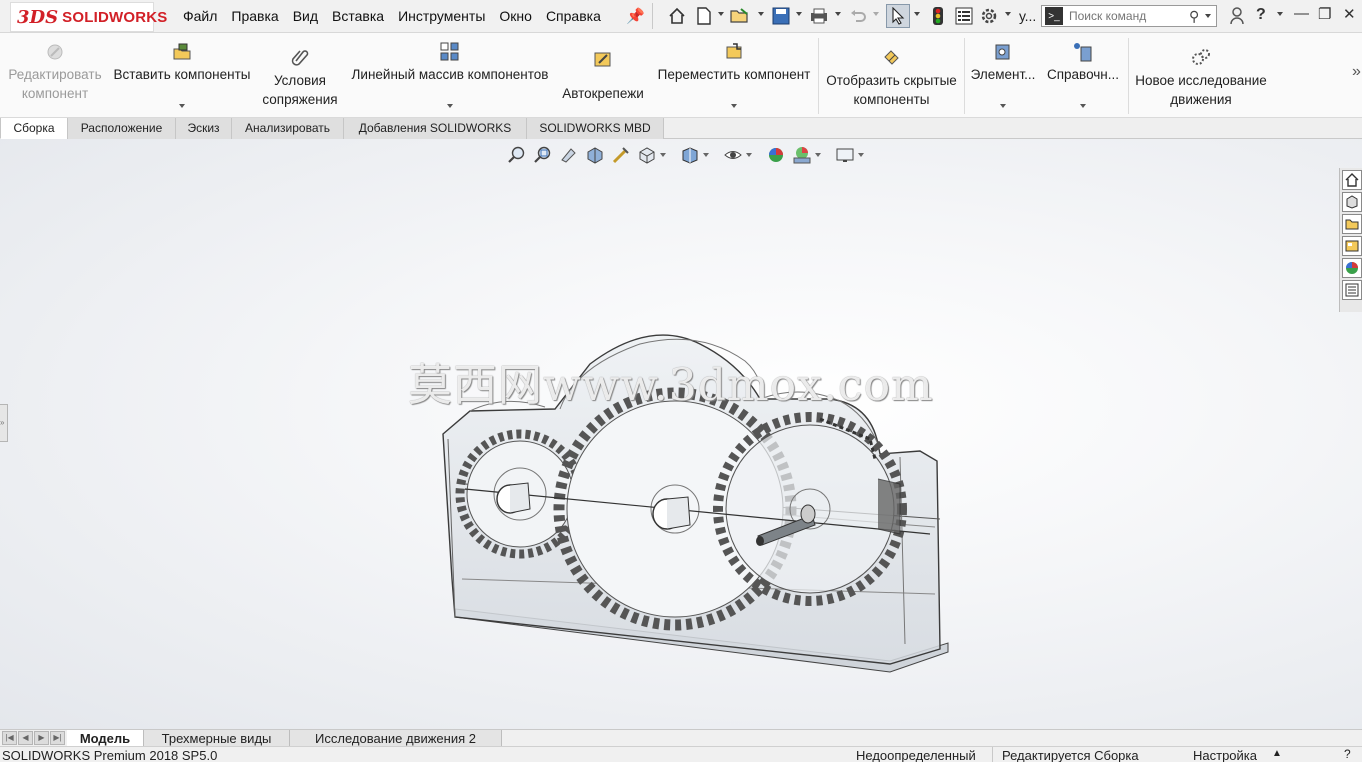  I want to click on solidworks-resources-icon, so click(1352, 180).